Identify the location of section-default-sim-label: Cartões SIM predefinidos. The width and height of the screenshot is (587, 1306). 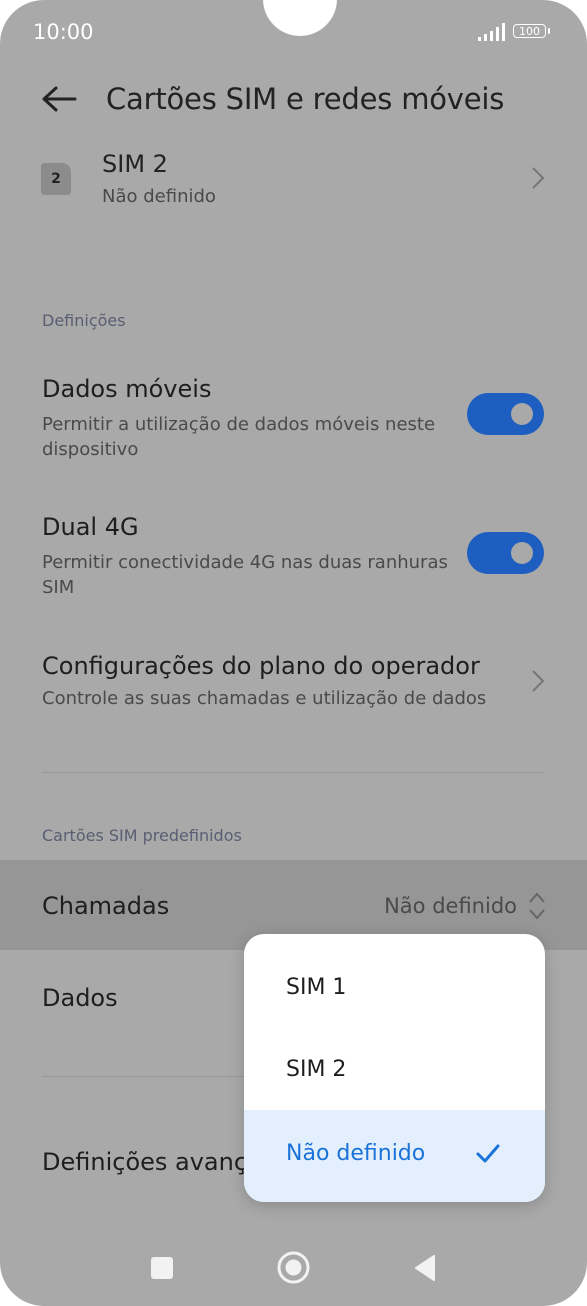
(142, 835).